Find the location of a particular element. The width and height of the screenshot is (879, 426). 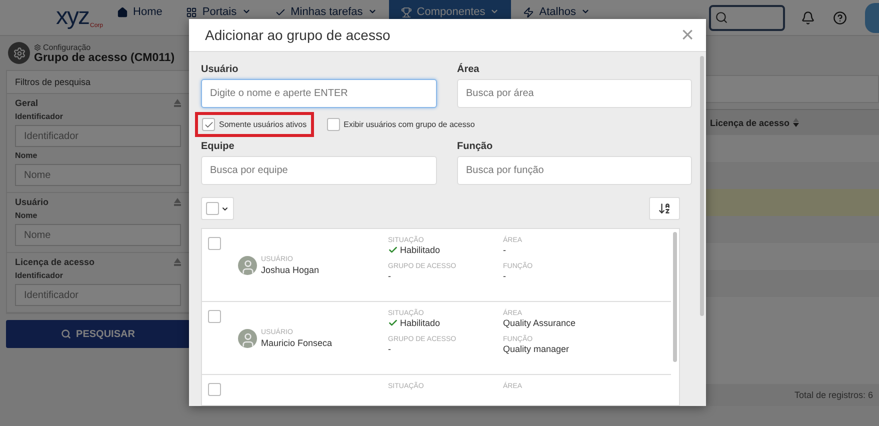

field-value: Quality Assurance is located at coordinates (540, 323).